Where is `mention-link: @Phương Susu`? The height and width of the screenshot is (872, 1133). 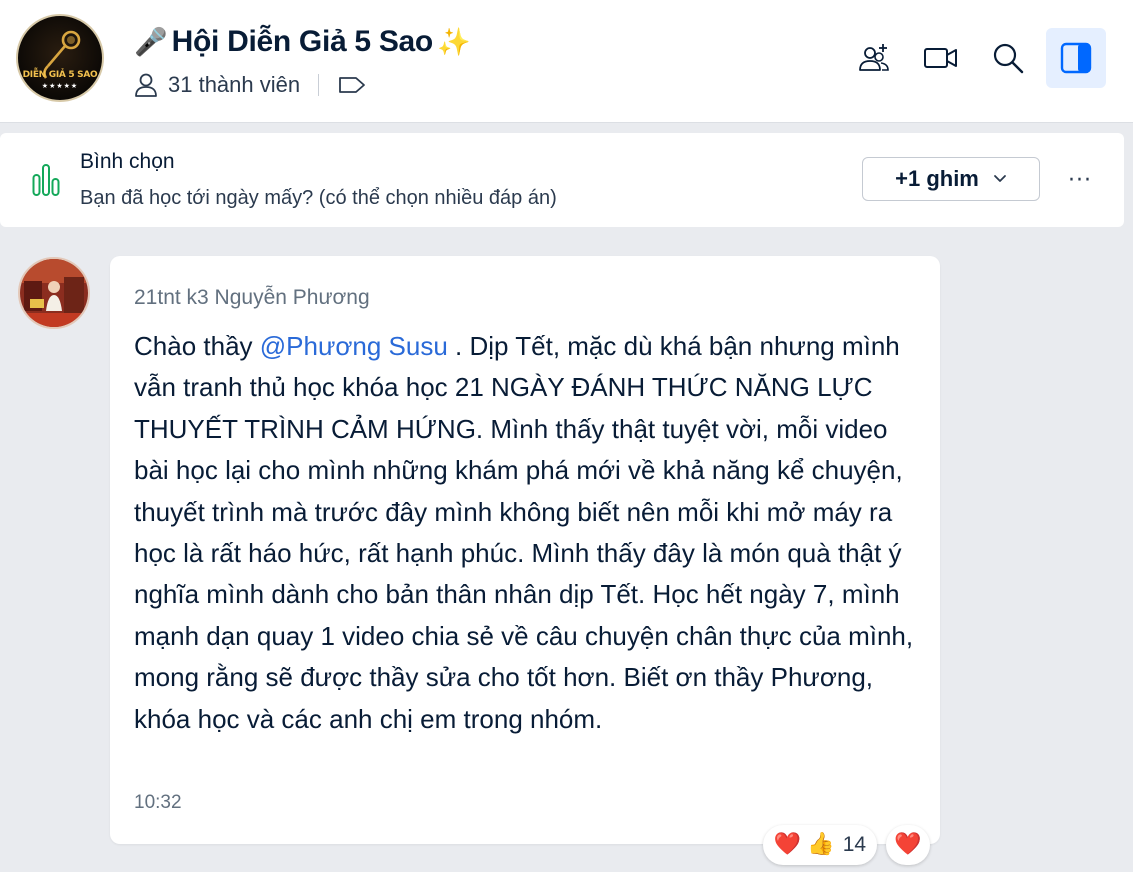 mention-link: @Phương Susu is located at coordinates (354, 346).